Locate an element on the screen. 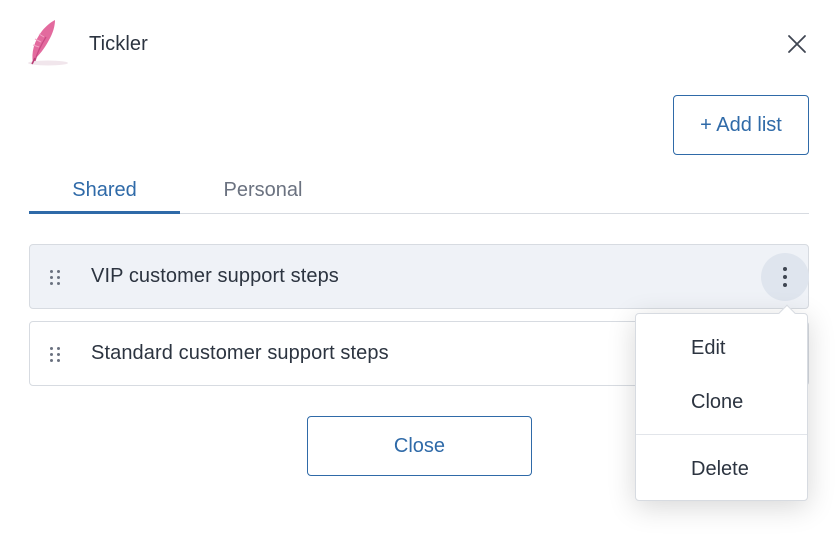  tab-shared: Shared is located at coordinates (104, 191).